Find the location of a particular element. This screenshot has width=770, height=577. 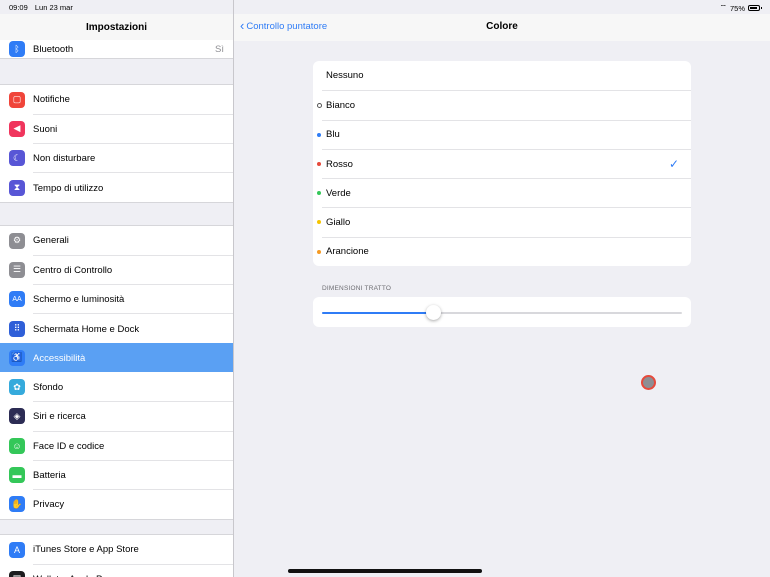

face-id-icon: ☺ is located at coordinates (17, 445).